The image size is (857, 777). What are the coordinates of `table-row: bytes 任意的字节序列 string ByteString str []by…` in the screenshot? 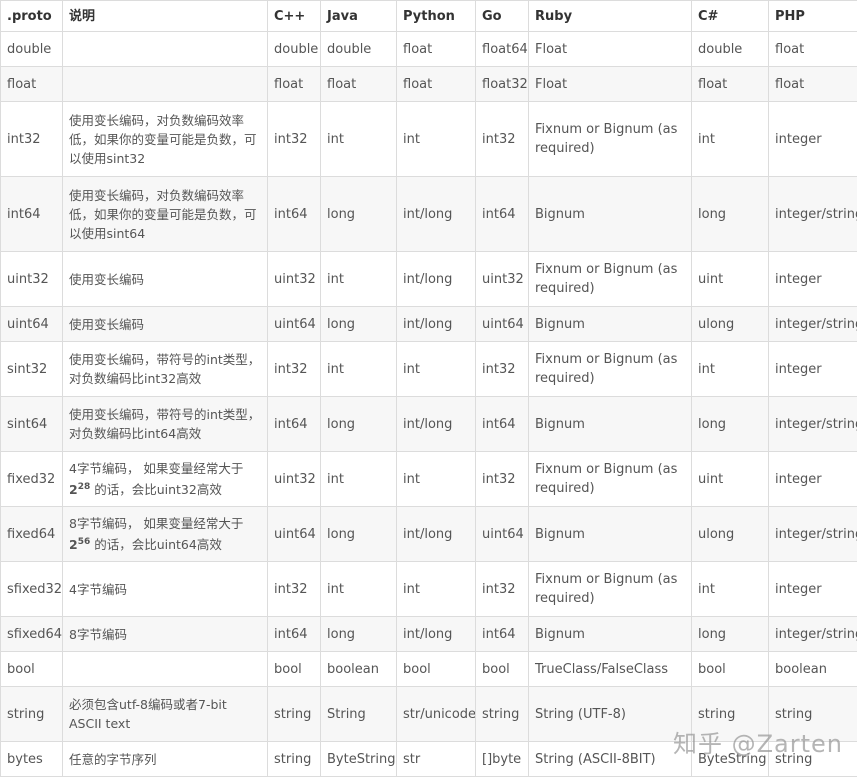 It's located at (429, 759).